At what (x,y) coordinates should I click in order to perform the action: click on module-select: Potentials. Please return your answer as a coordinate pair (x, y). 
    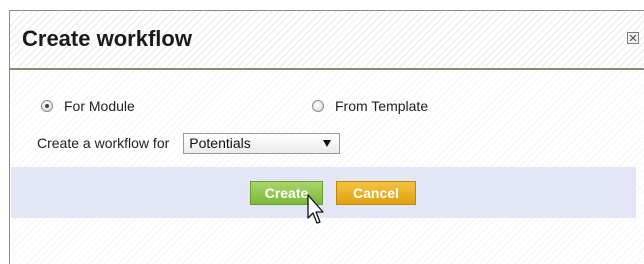
    Looking at the image, I should click on (262, 143).